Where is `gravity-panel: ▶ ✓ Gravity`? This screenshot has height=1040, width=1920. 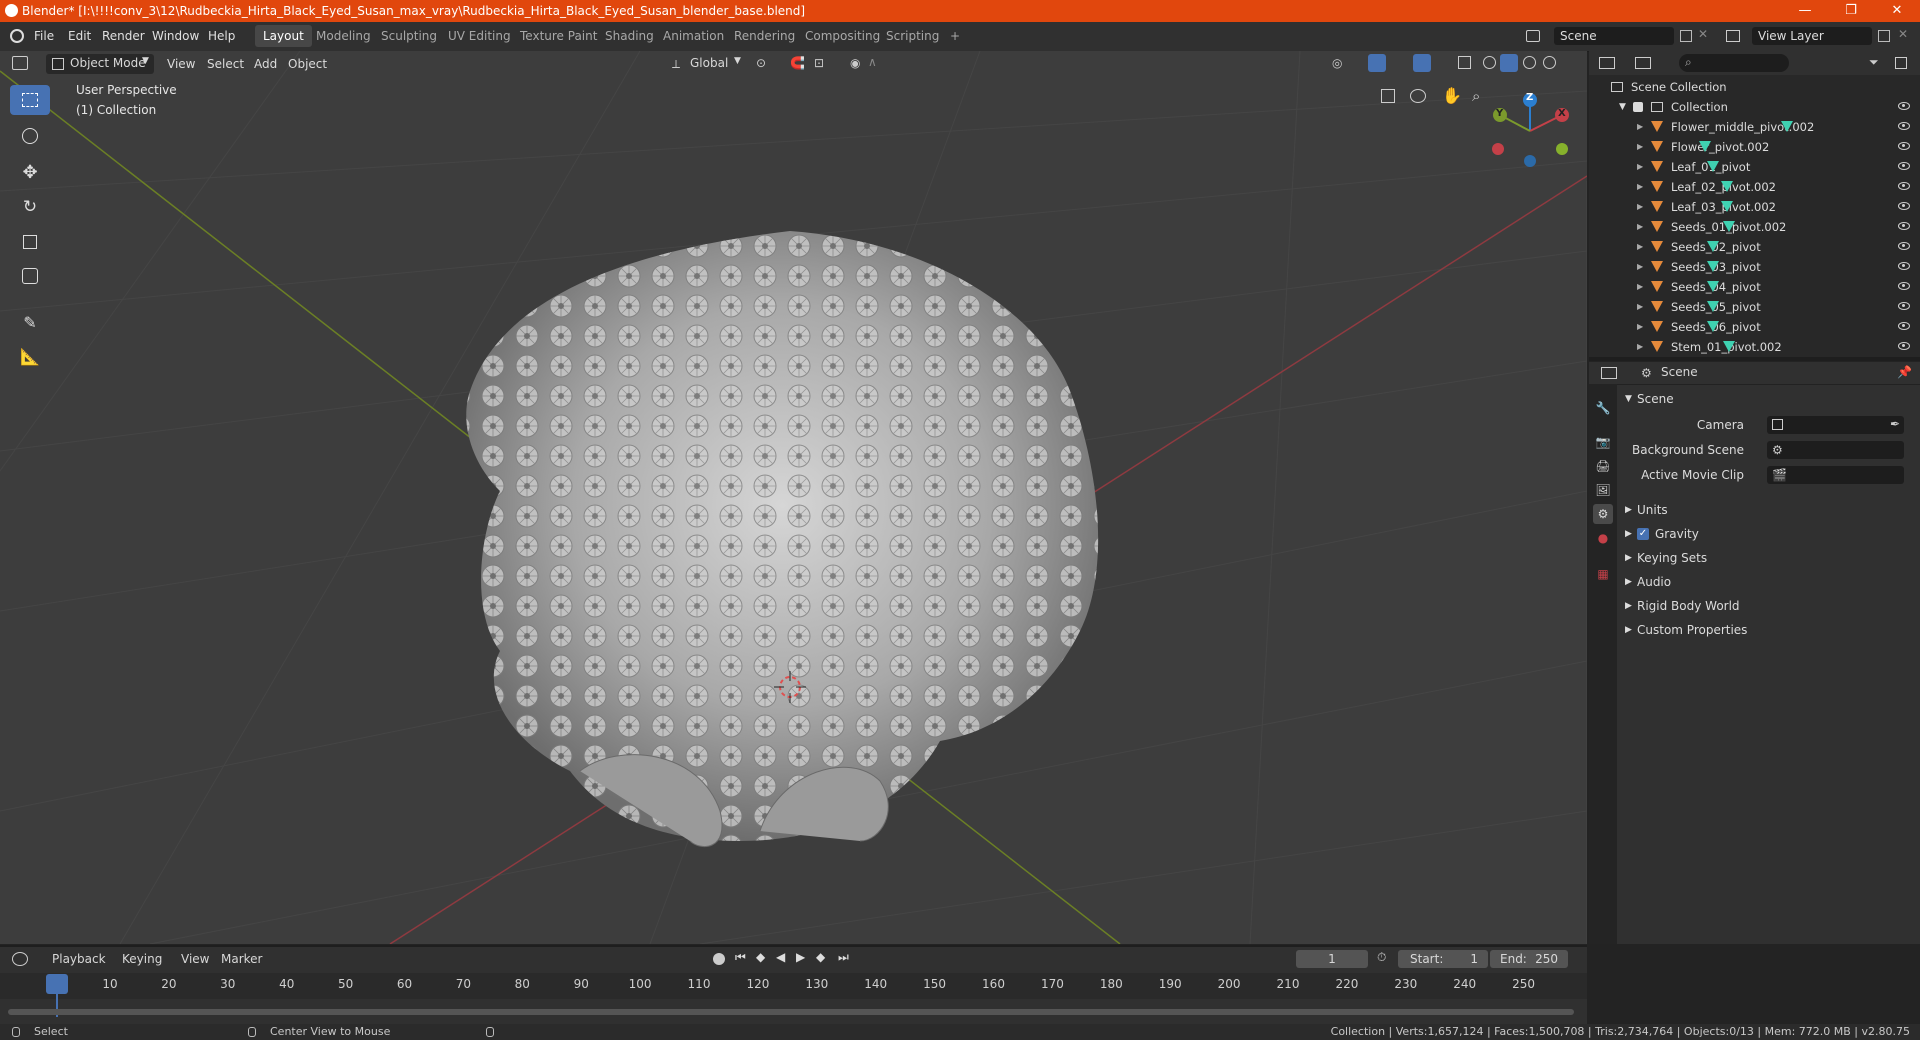
gravity-panel: ▶ ✓ Gravity is located at coordinates (1768, 534).